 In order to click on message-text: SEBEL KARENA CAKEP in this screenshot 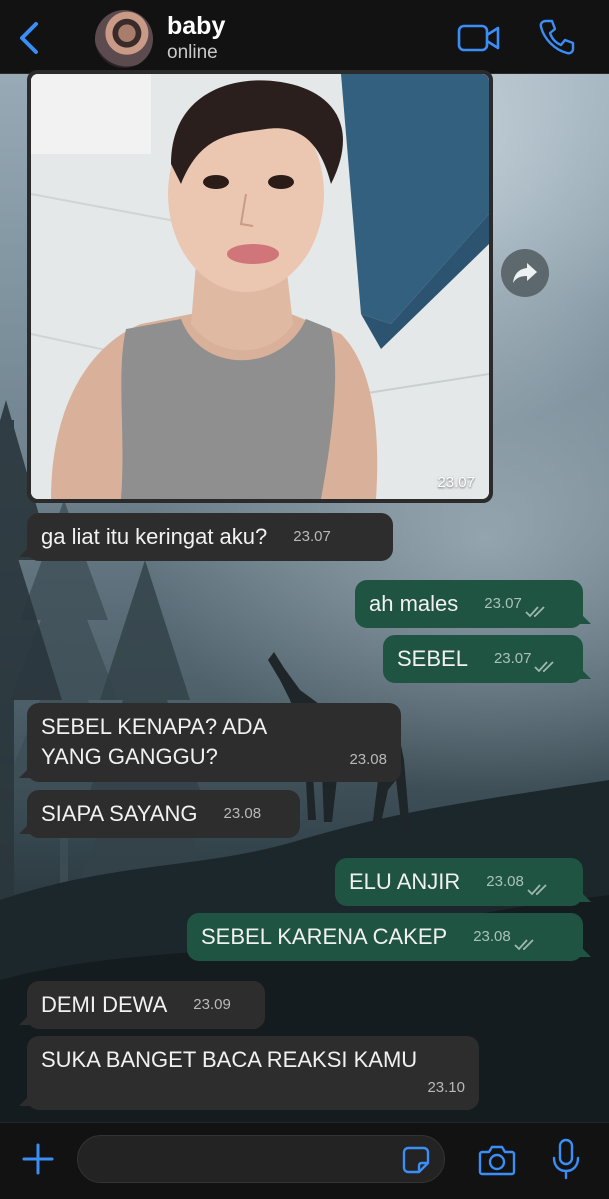, I will do `click(324, 936)`.